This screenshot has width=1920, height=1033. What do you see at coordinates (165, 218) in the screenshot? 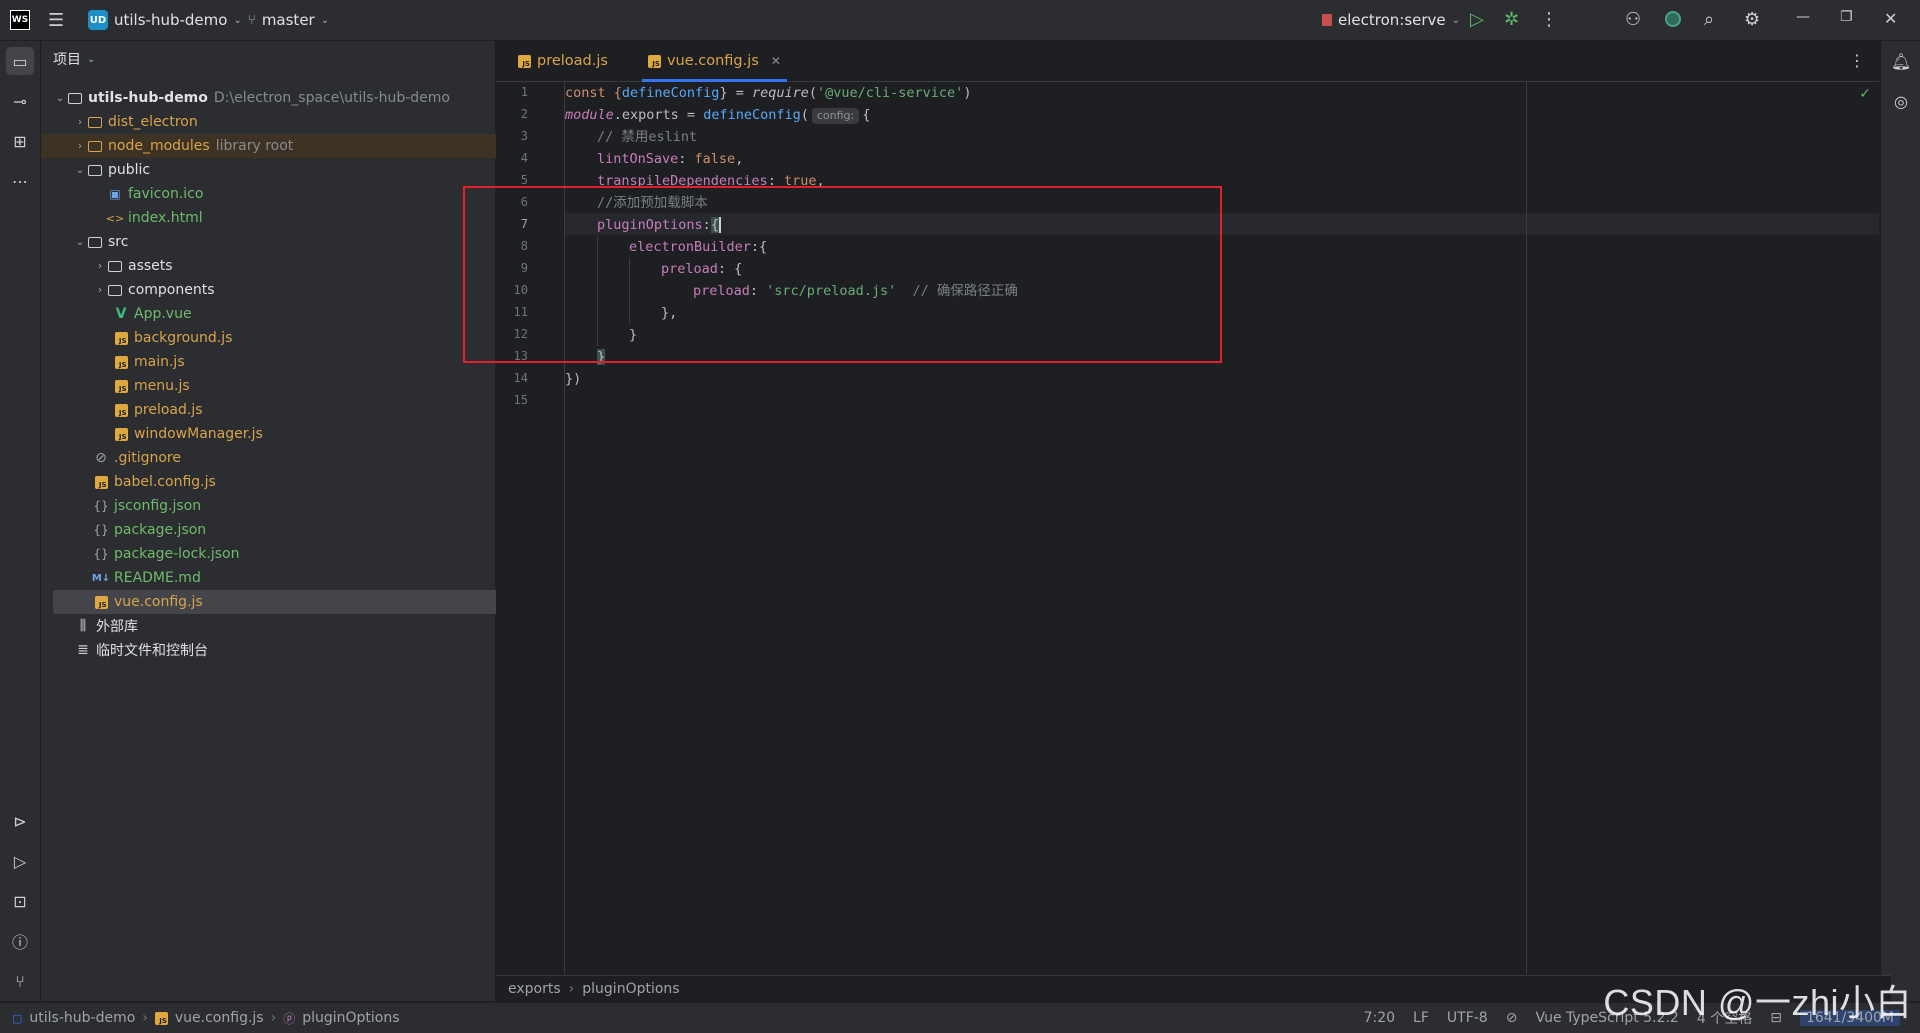
I see `tree-item-label: index.html` at bounding box center [165, 218].